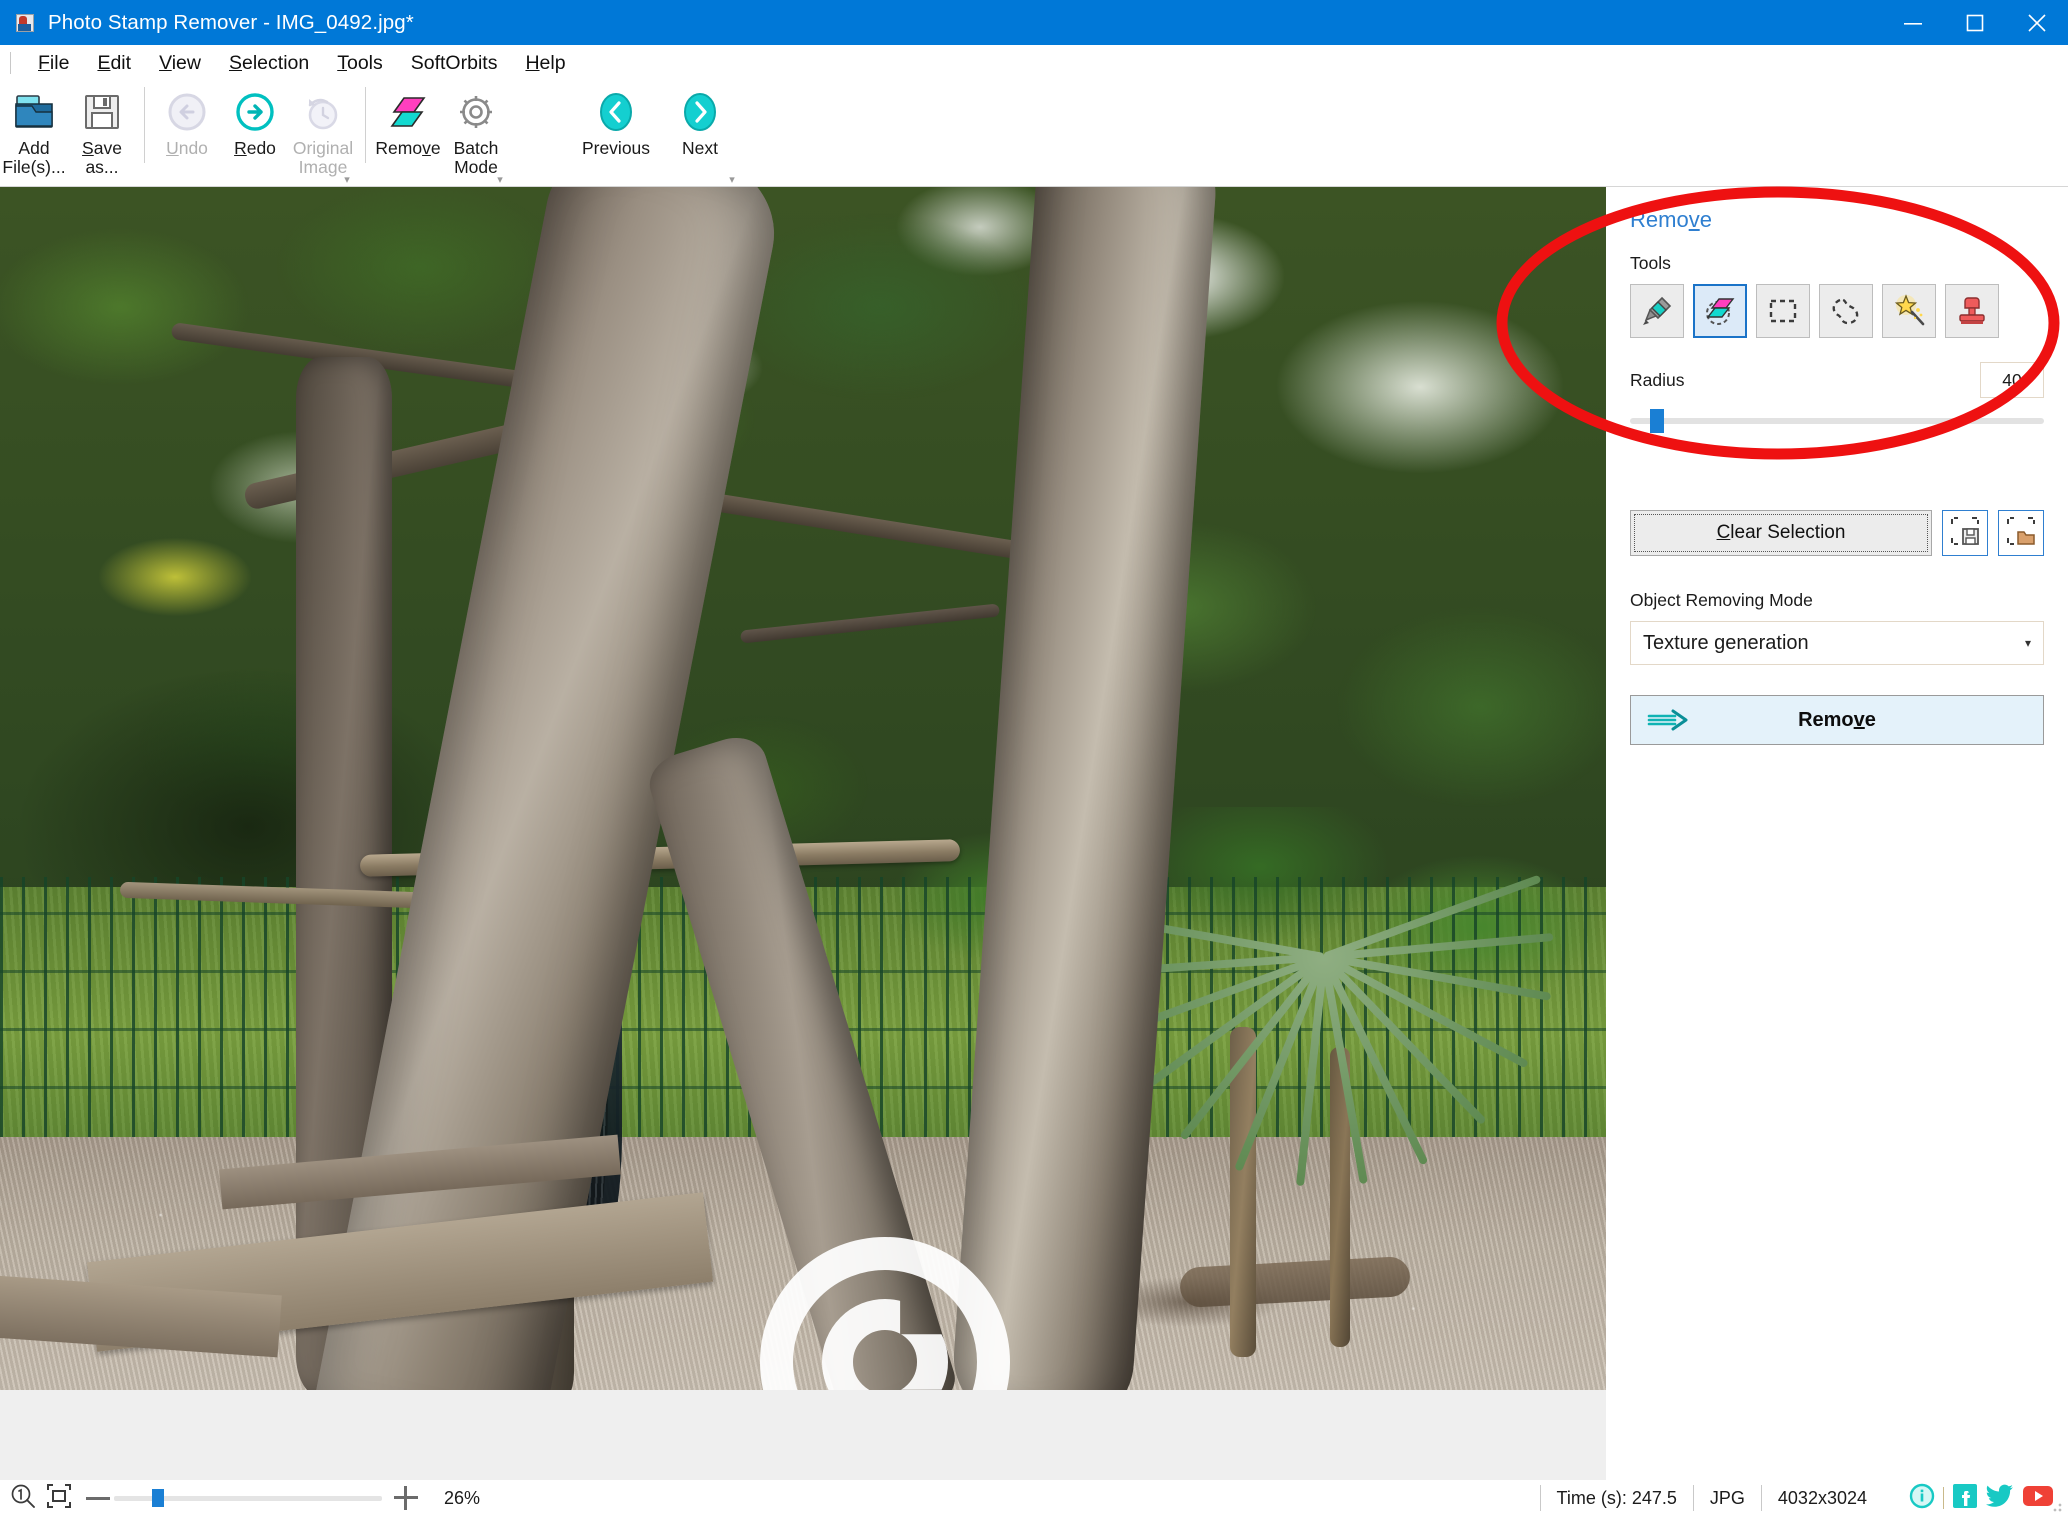 This screenshot has width=2068, height=1516. Describe the element at coordinates (2021, 533) in the screenshot. I see `load-selection-button` at that location.